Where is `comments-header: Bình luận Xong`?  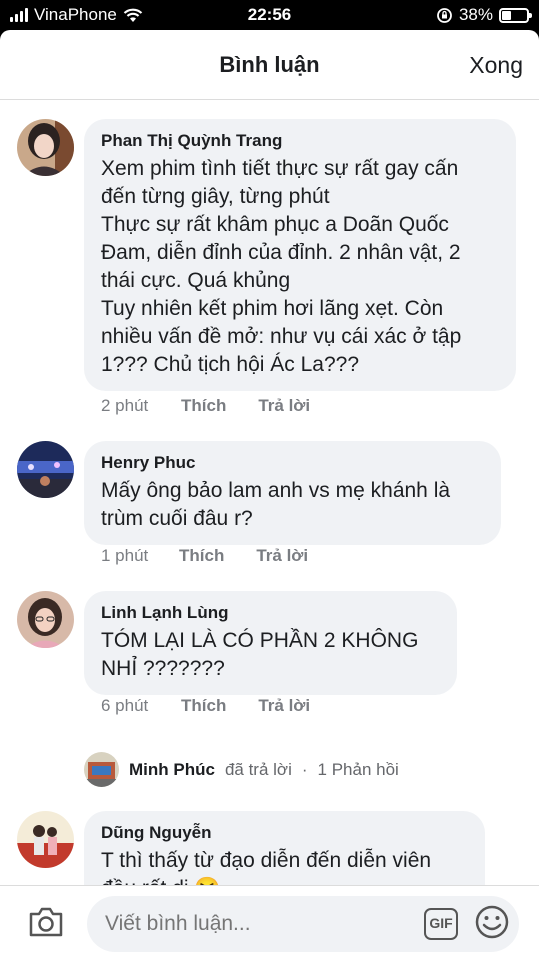 comments-header: Bình luận Xong is located at coordinates (269, 65).